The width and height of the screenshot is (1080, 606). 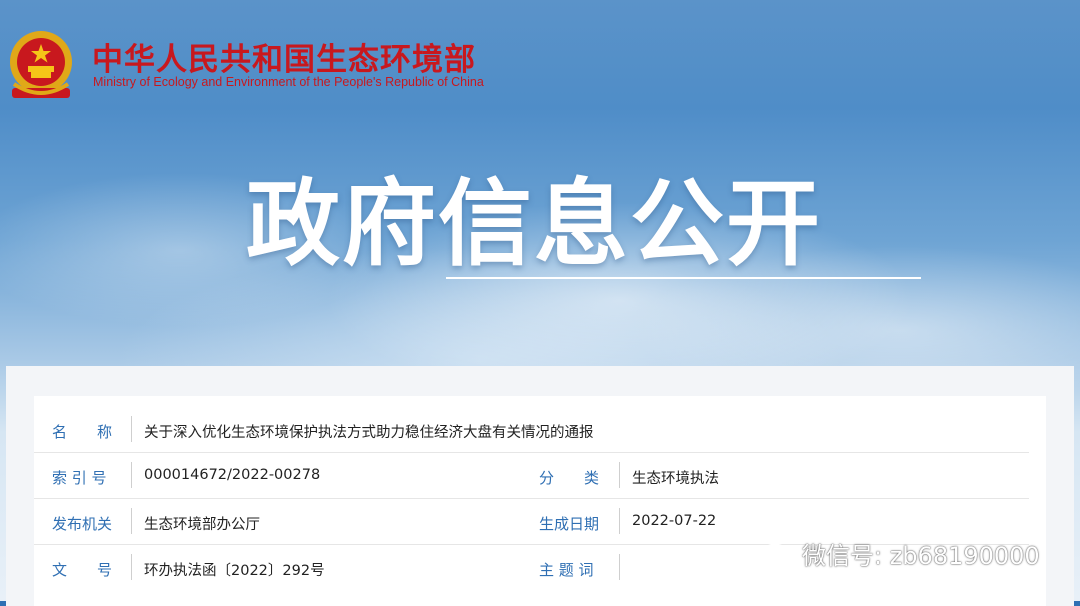 What do you see at coordinates (369, 433) in the screenshot?
I see `name-value: 关于深入优化生态环境保护执法方式助力稳住经济大盘有关情况的通报` at bounding box center [369, 433].